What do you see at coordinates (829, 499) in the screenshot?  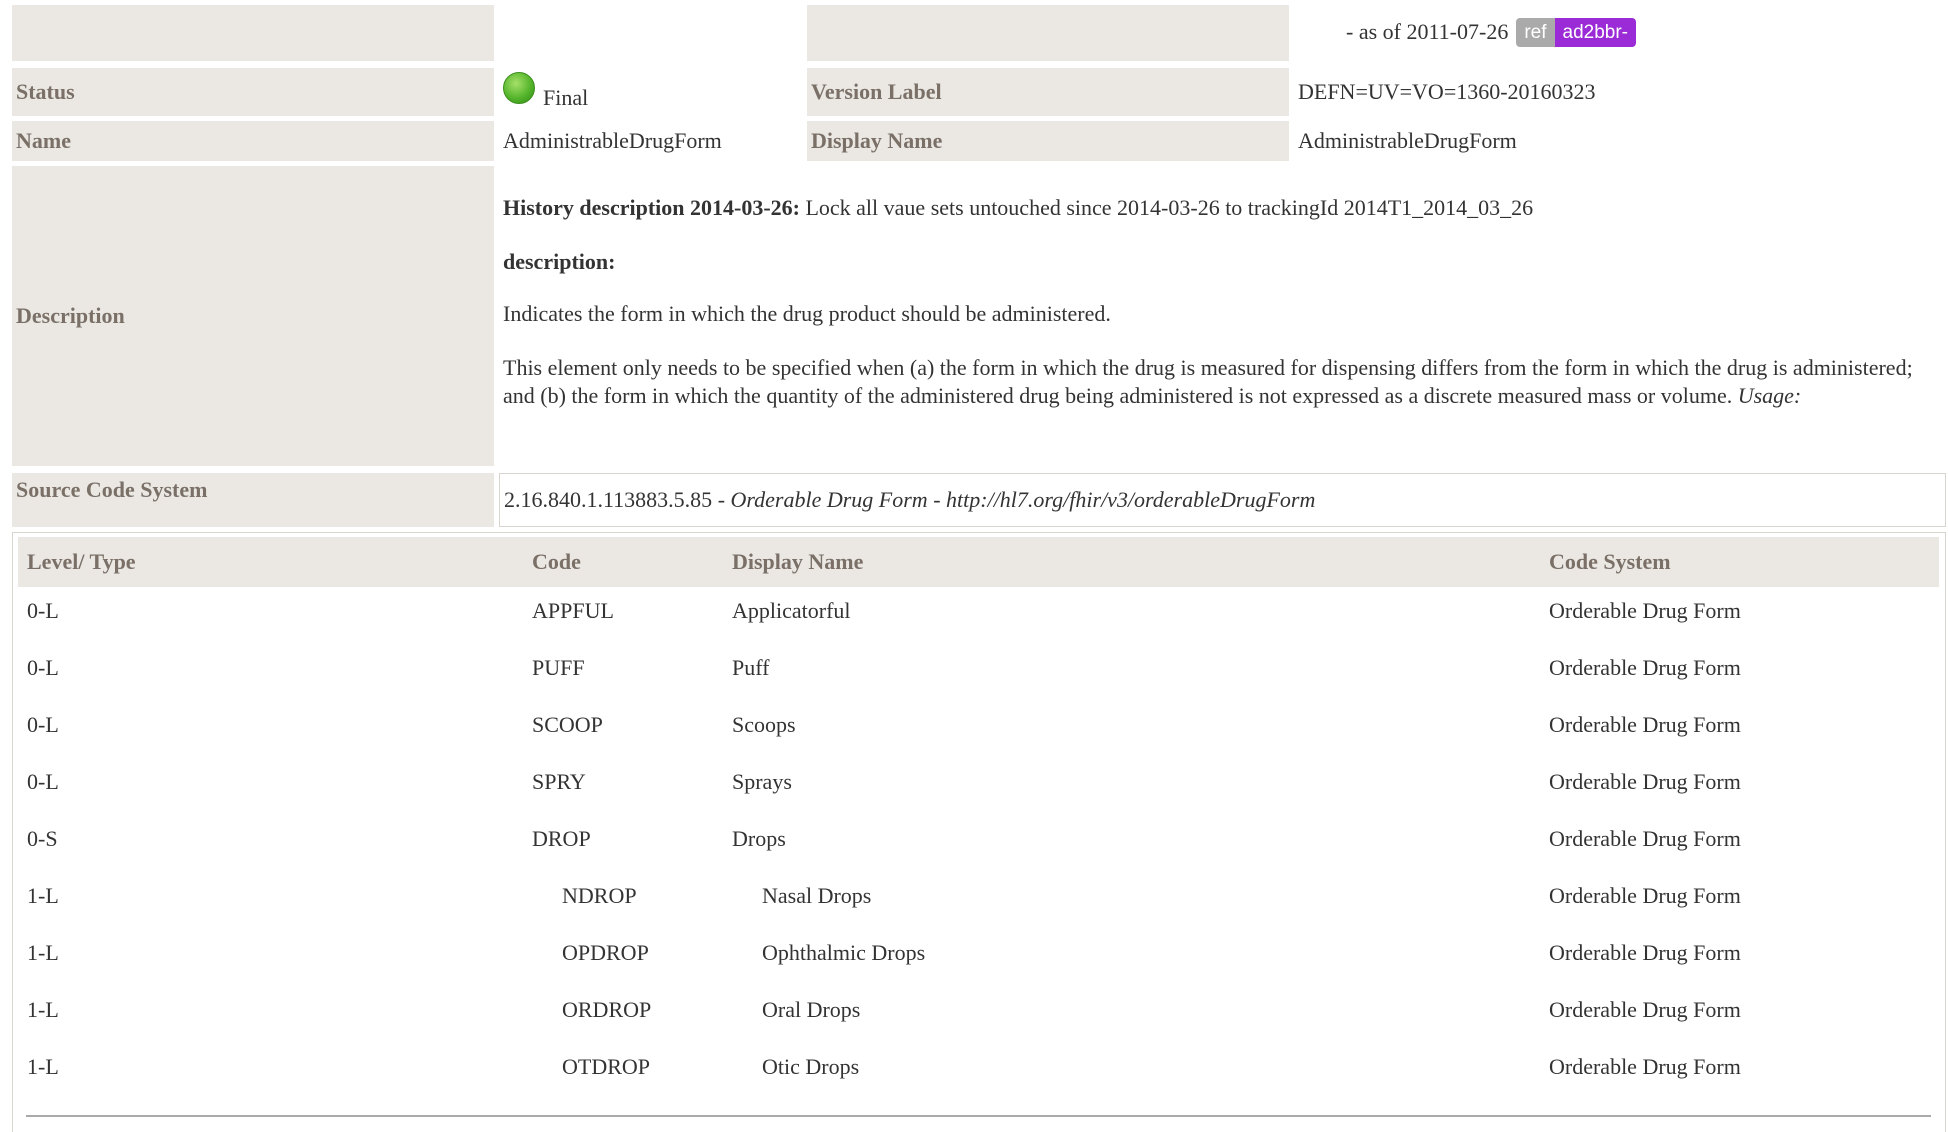 I see `source-system-name: Orderable Drug Form` at bounding box center [829, 499].